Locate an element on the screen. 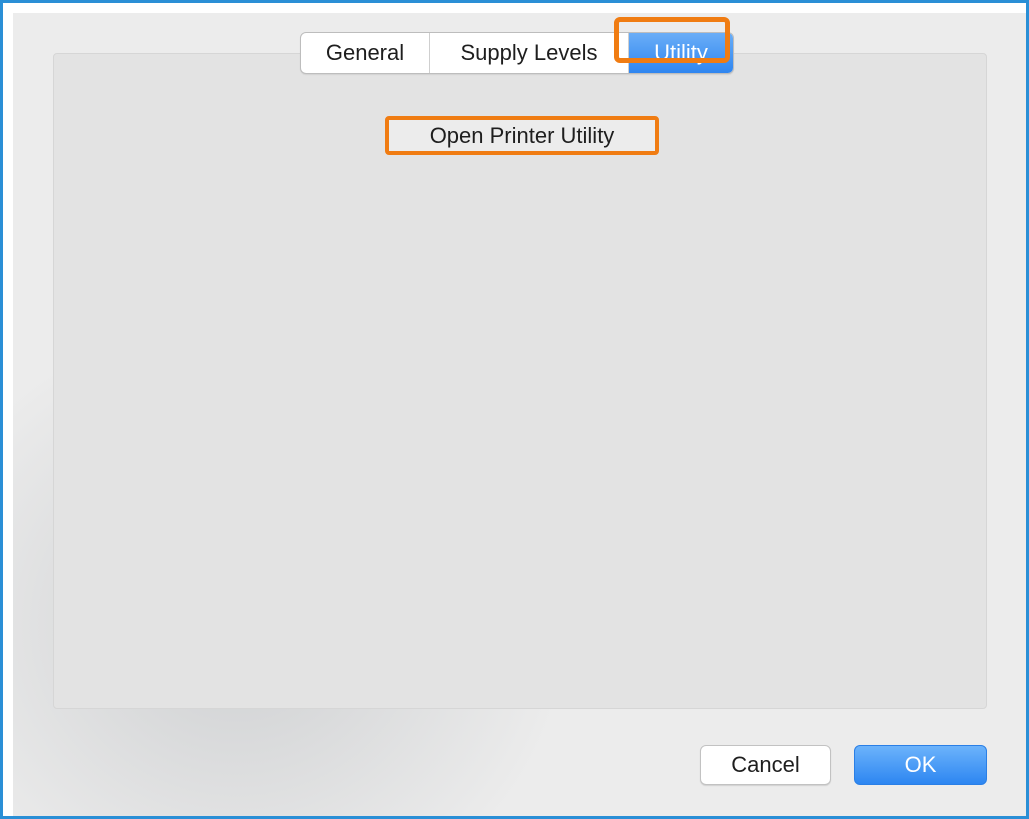  tab-bar: General Supply Levels Utility is located at coordinates (517, 53).